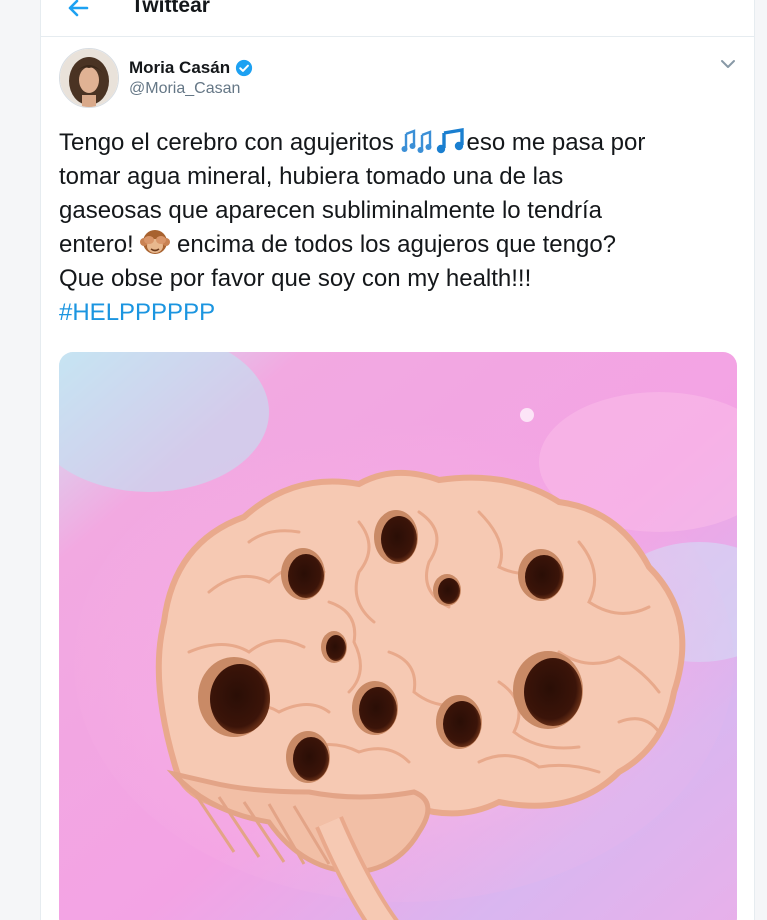 The height and width of the screenshot is (920, 767). Describe the element at coordinates (179, 68) in the screenshot. I see `author-name: Moria Casán` at that location.